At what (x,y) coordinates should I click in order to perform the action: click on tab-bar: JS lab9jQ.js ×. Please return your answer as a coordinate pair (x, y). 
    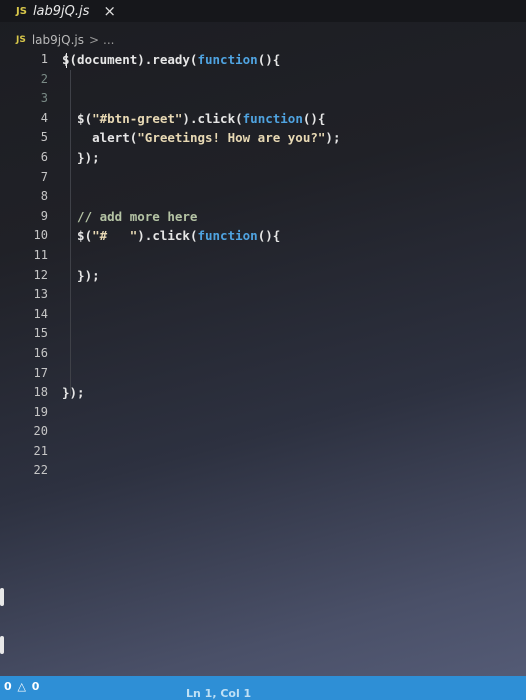
    Looking at the image, I should click on (263, 11).